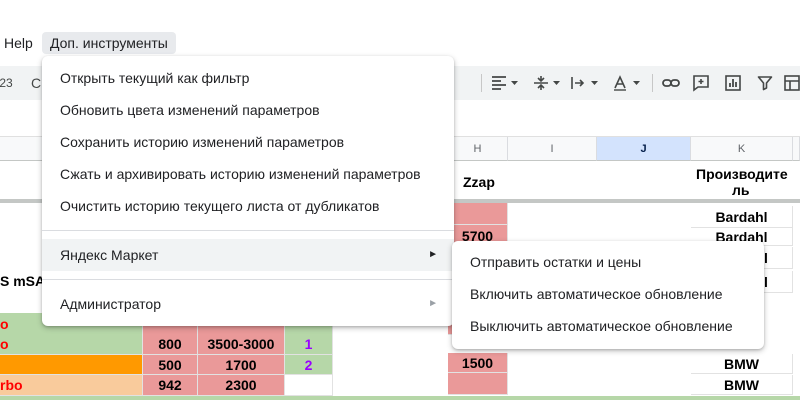  I want to click on vertical-align-icon, so click(547, 83).